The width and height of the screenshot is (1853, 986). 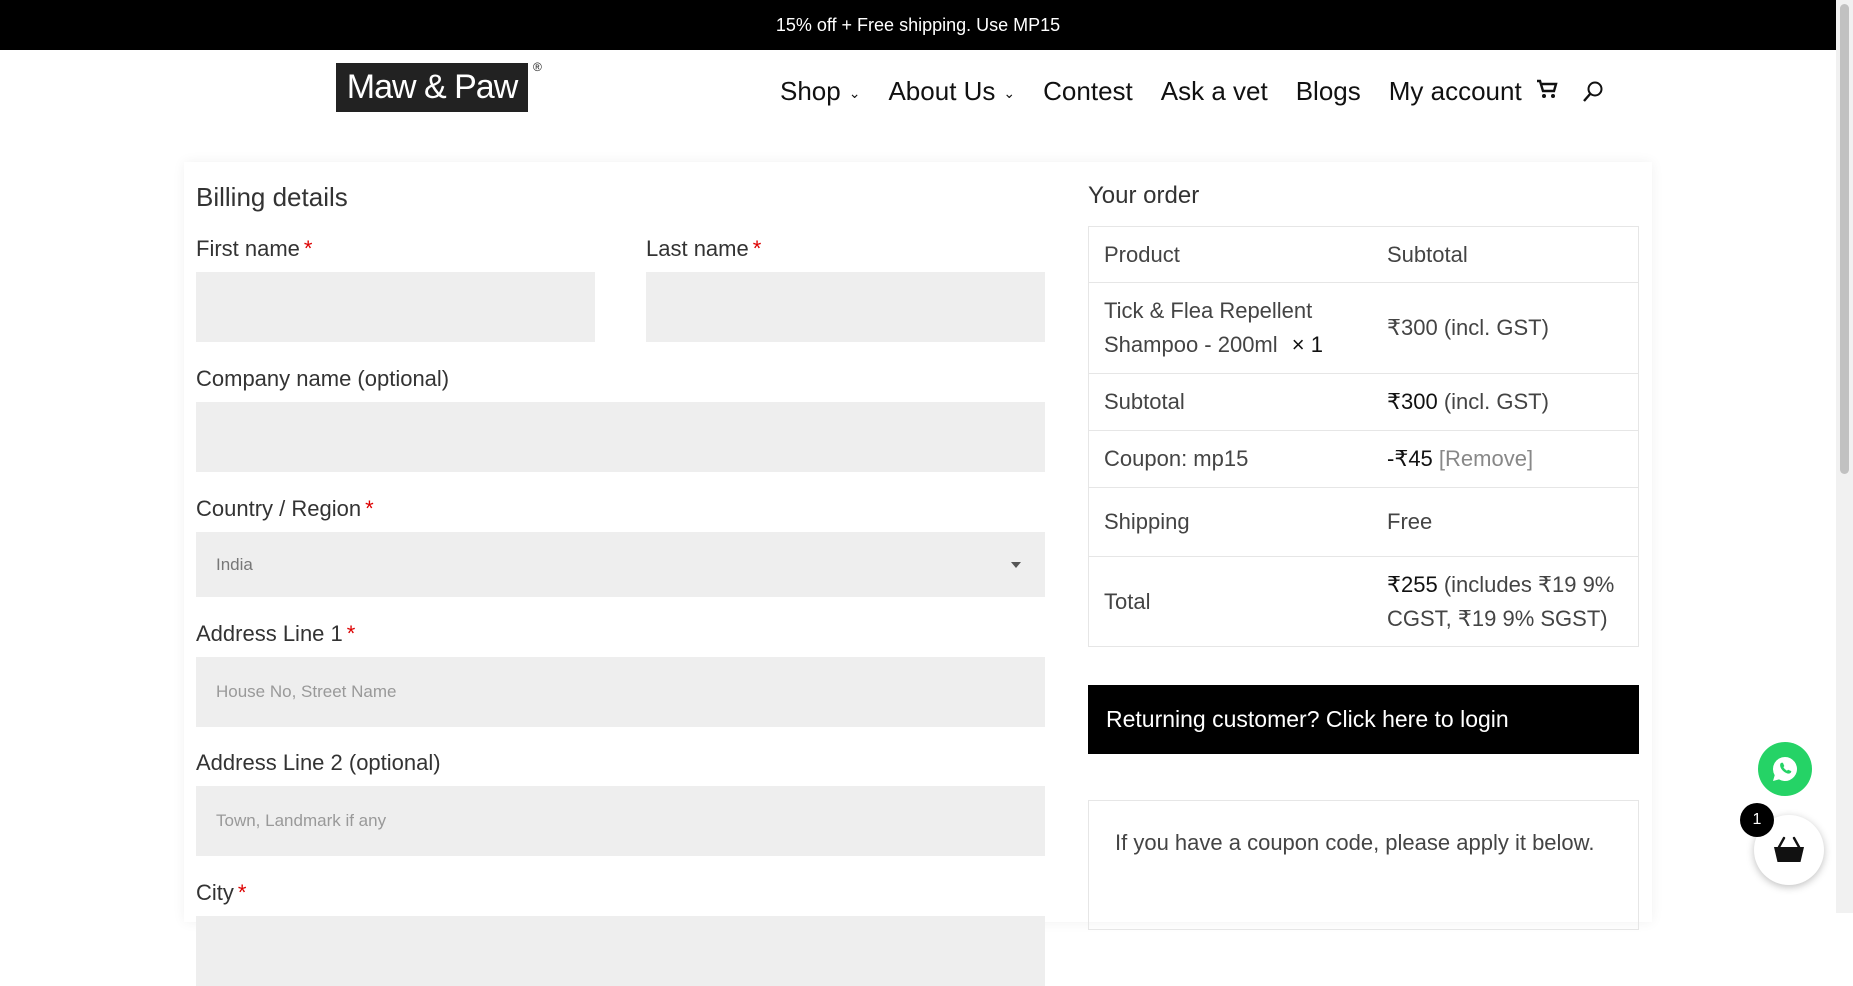 I want to click on address2-label: Address Line 2 (optional), so click(x=318, y=762).